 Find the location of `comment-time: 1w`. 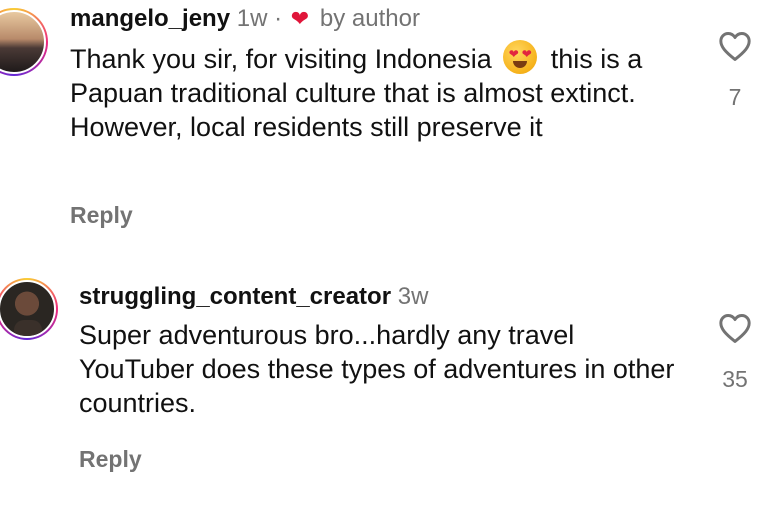

comment-time: 1w is located at coordinates (252, 18).